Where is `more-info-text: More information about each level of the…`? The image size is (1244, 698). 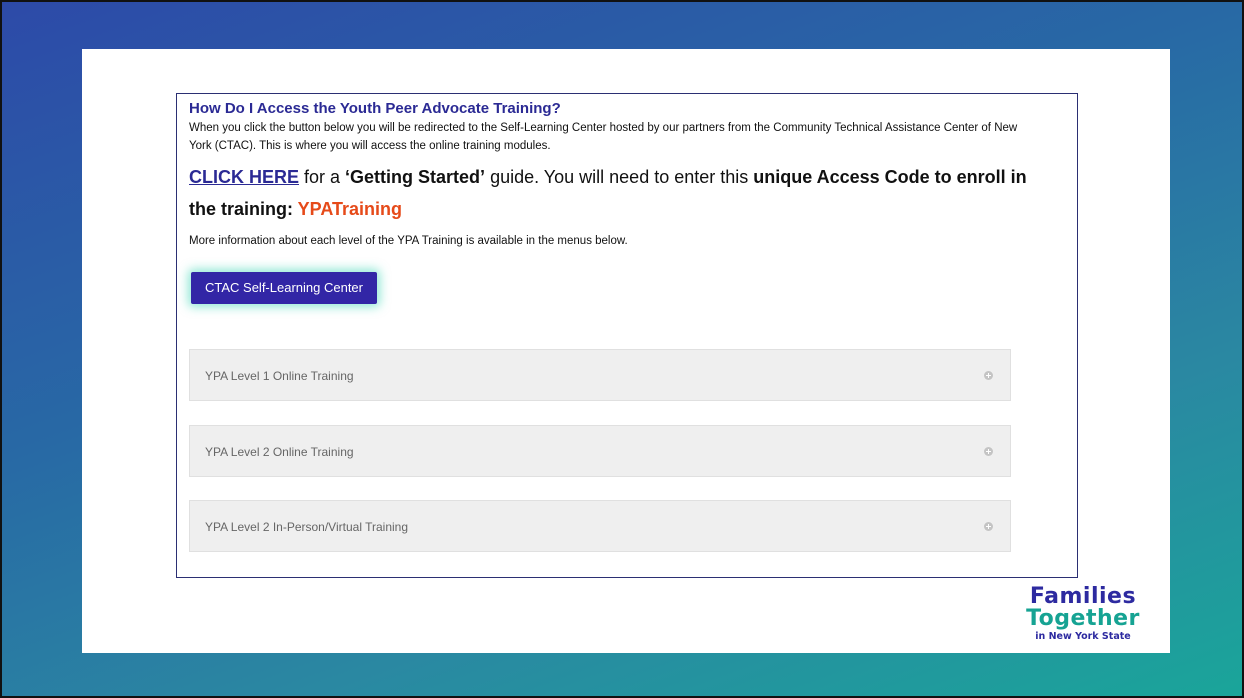 more-info-text: More information about each level of the… is located at coordinates (408, 241).